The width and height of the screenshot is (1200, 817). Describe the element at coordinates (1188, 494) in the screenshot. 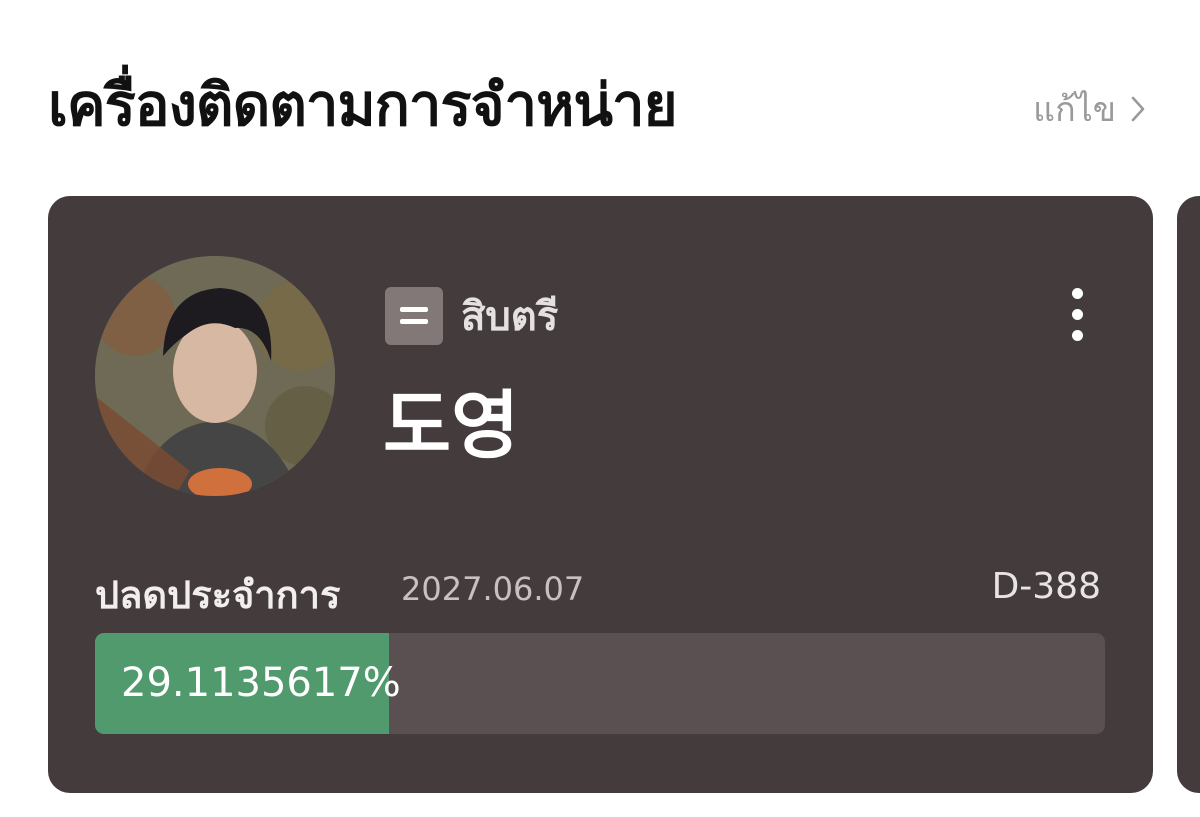

I see `next-card-peek` at that location.